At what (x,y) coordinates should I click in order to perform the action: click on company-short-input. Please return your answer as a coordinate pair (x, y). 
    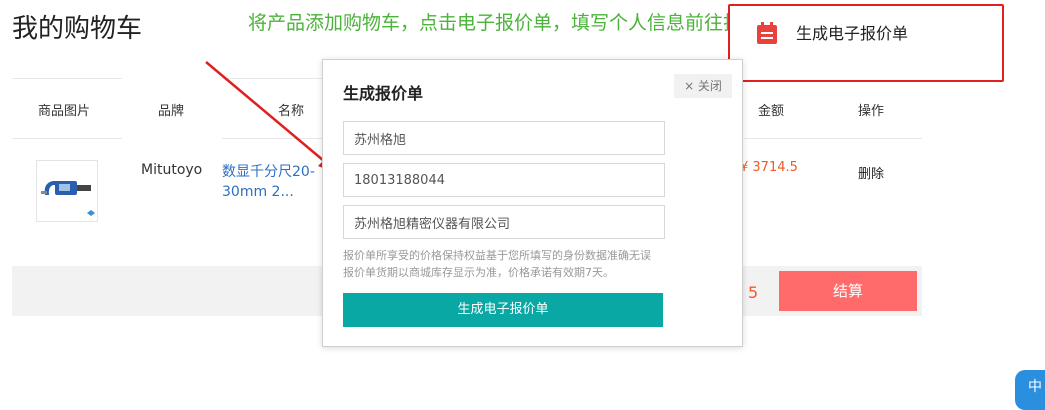
    Looking at the image, I should click on (504, 138).